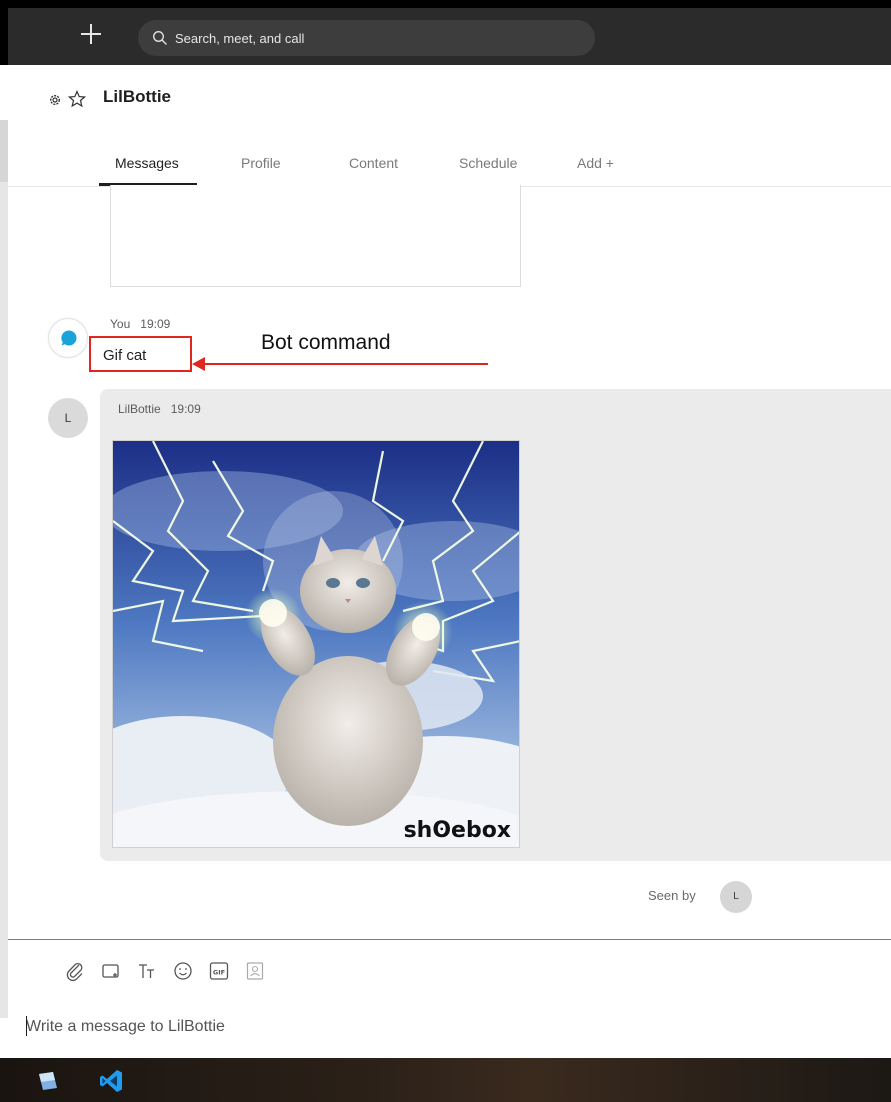 The height and width of the screenshot is (1102, 891). Describe the element at coordinates (449, 939) in the screenshot. I see `compose-divider` at that location.